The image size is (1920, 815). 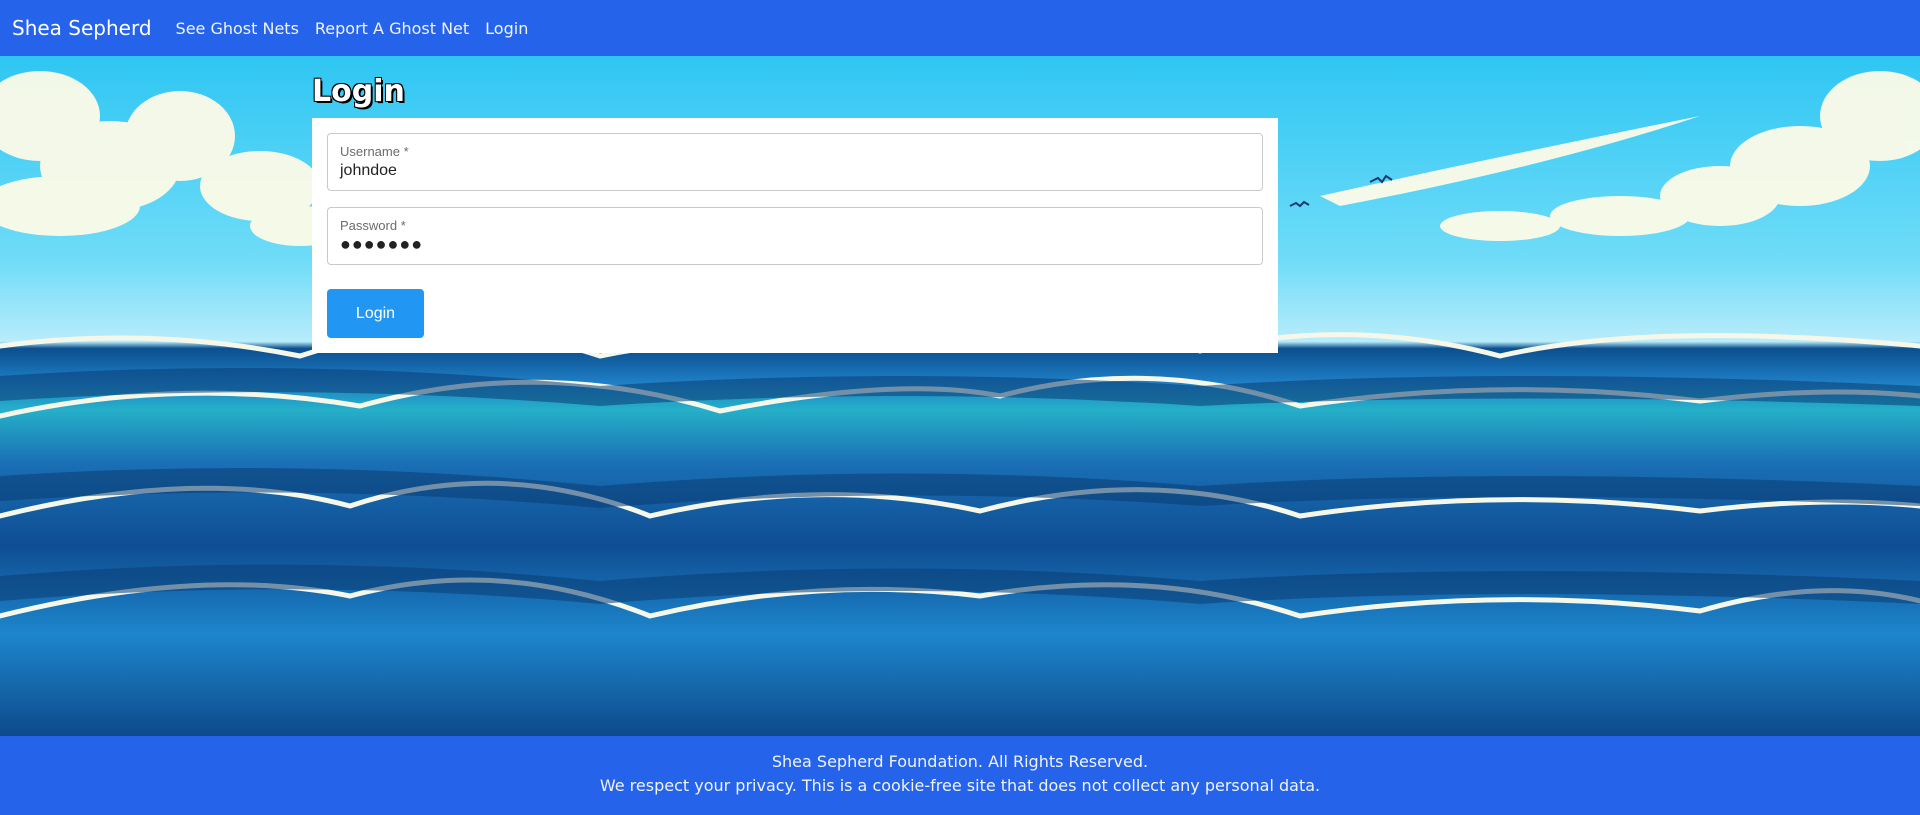 I want to click on nav-report-ghost-net: Report A Ghost Net, so click(x=392, y=28).